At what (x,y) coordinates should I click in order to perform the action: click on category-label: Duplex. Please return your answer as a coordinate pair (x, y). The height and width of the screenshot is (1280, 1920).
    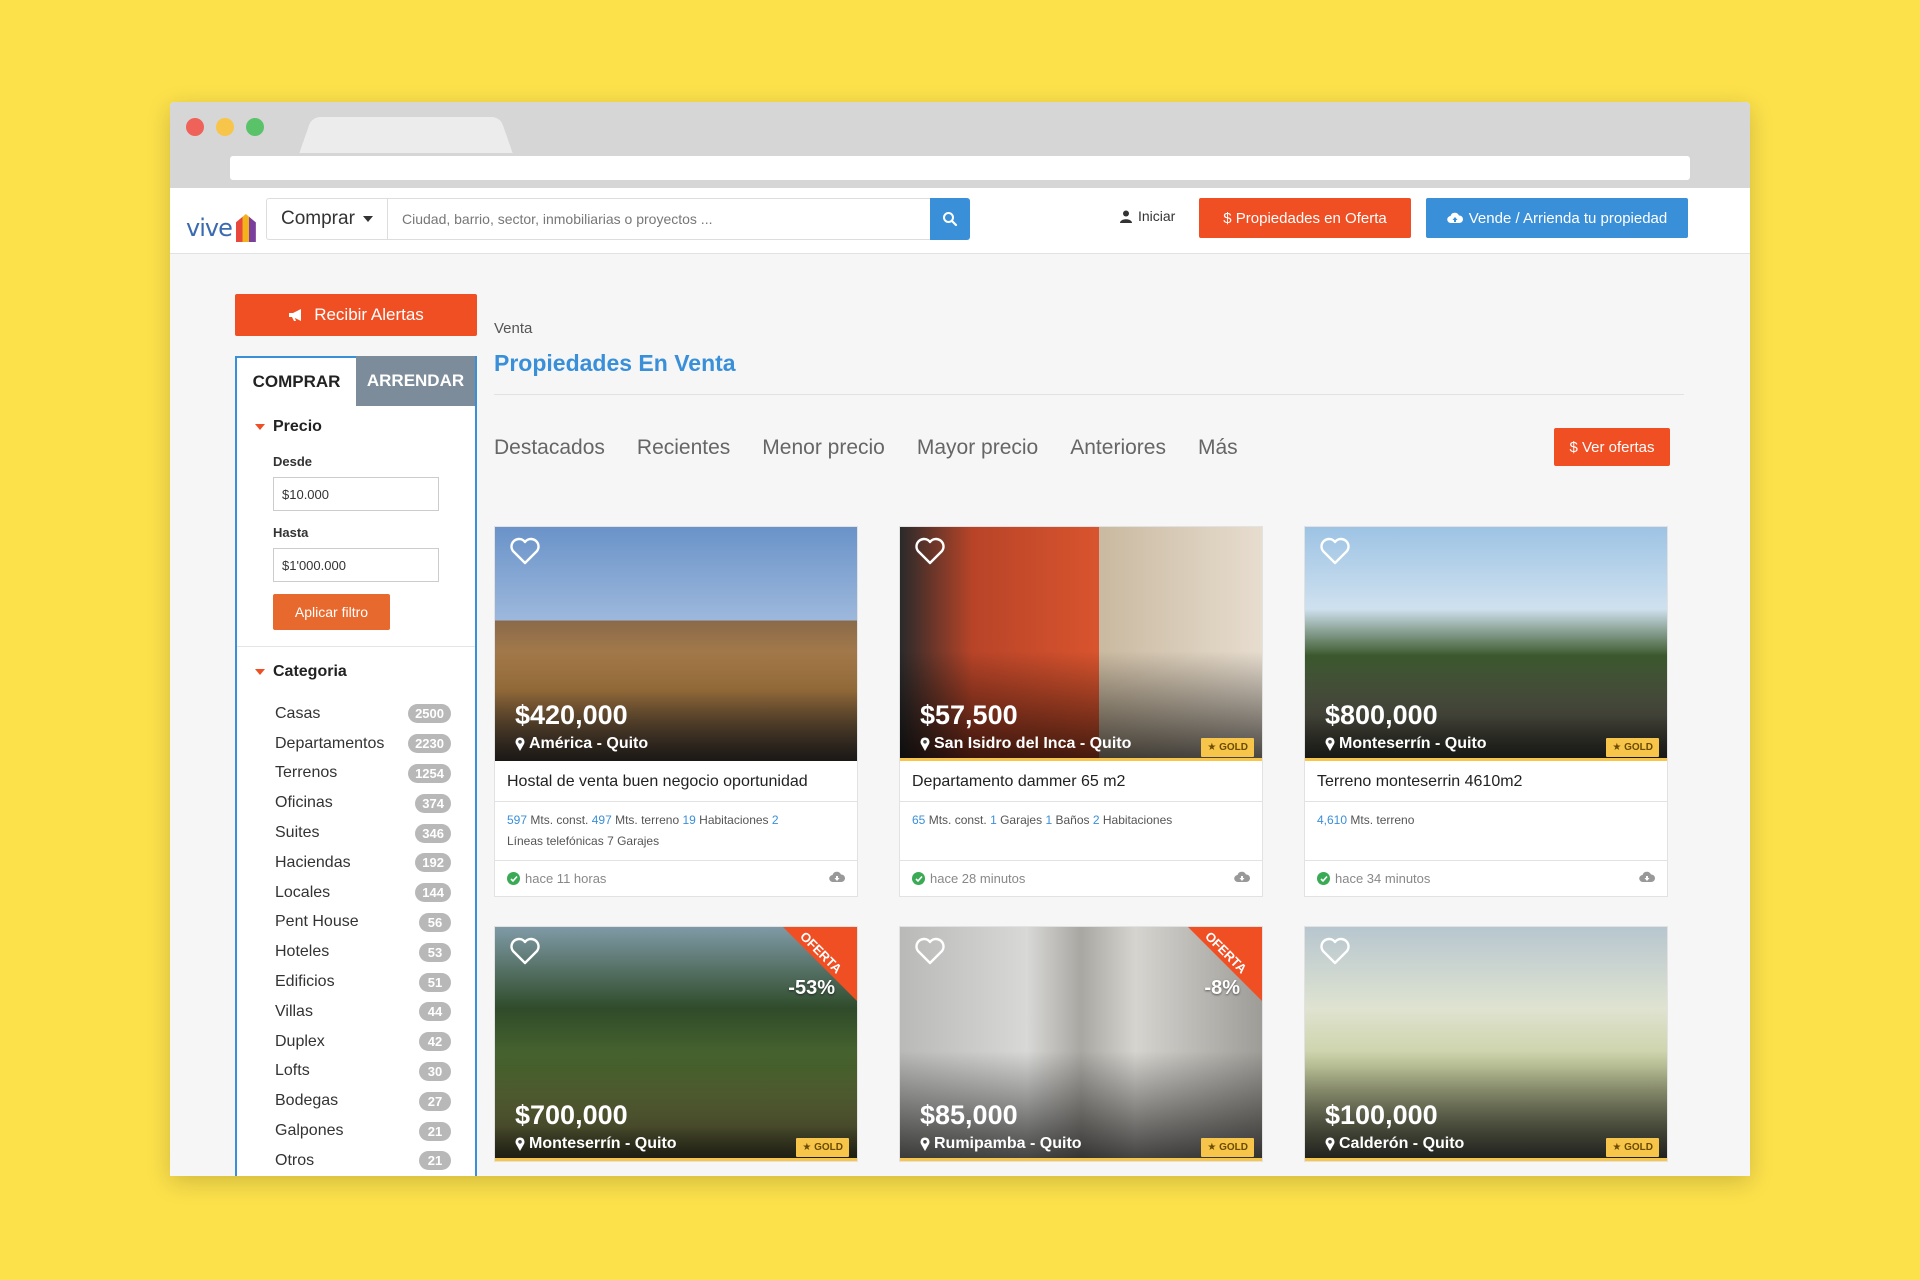
    Looking at the image, I should click on (300, 1041).